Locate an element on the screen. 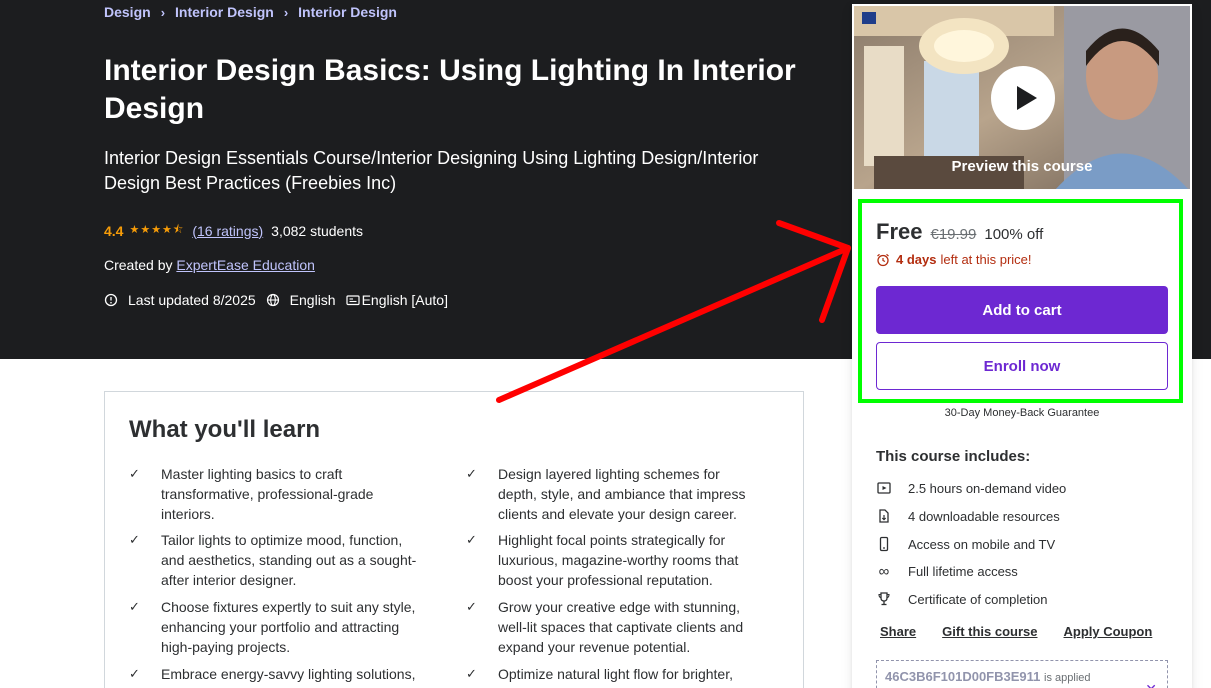  include-item-mobile: Access on mobile and TV is located at coordinates (965, 544).